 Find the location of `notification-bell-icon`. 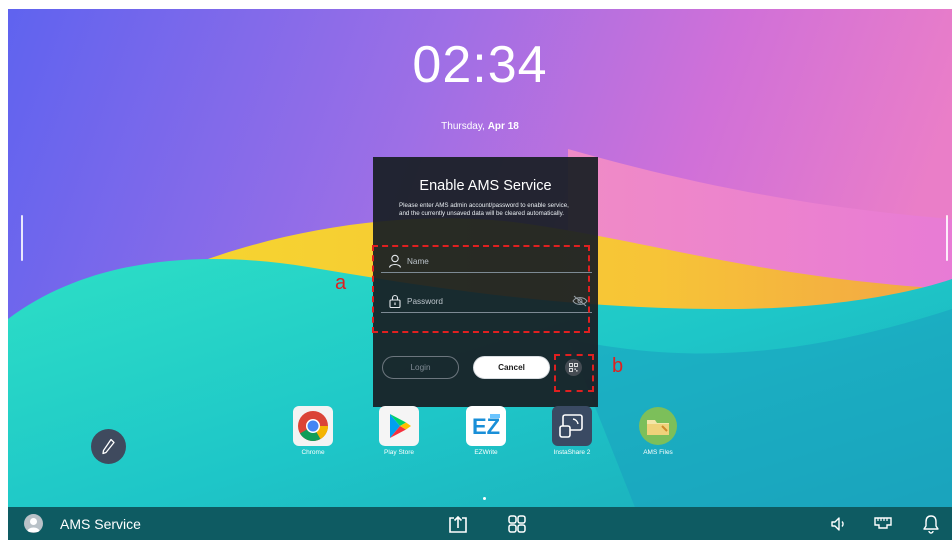

notification-bell-icon is located at coordinates (931, 524).